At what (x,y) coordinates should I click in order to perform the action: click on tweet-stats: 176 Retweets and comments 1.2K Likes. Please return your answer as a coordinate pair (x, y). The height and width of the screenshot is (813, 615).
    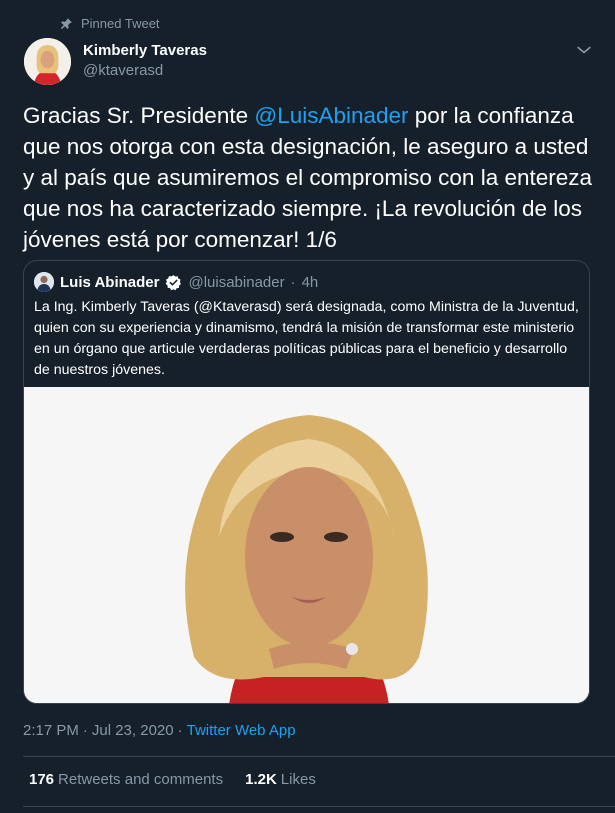
    Looking at the image, I should click on (172, 779).